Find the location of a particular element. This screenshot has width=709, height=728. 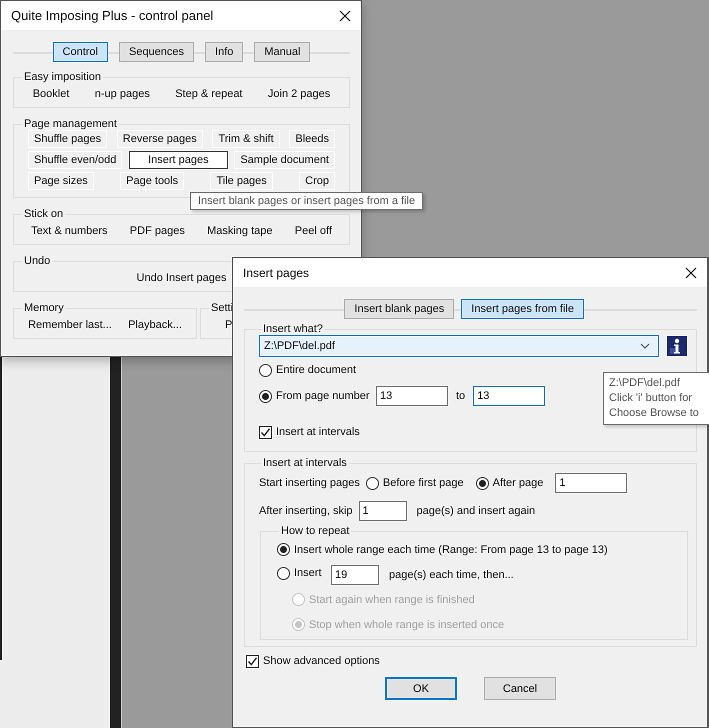

command-button: Crop is located at coordinates (317, 181).